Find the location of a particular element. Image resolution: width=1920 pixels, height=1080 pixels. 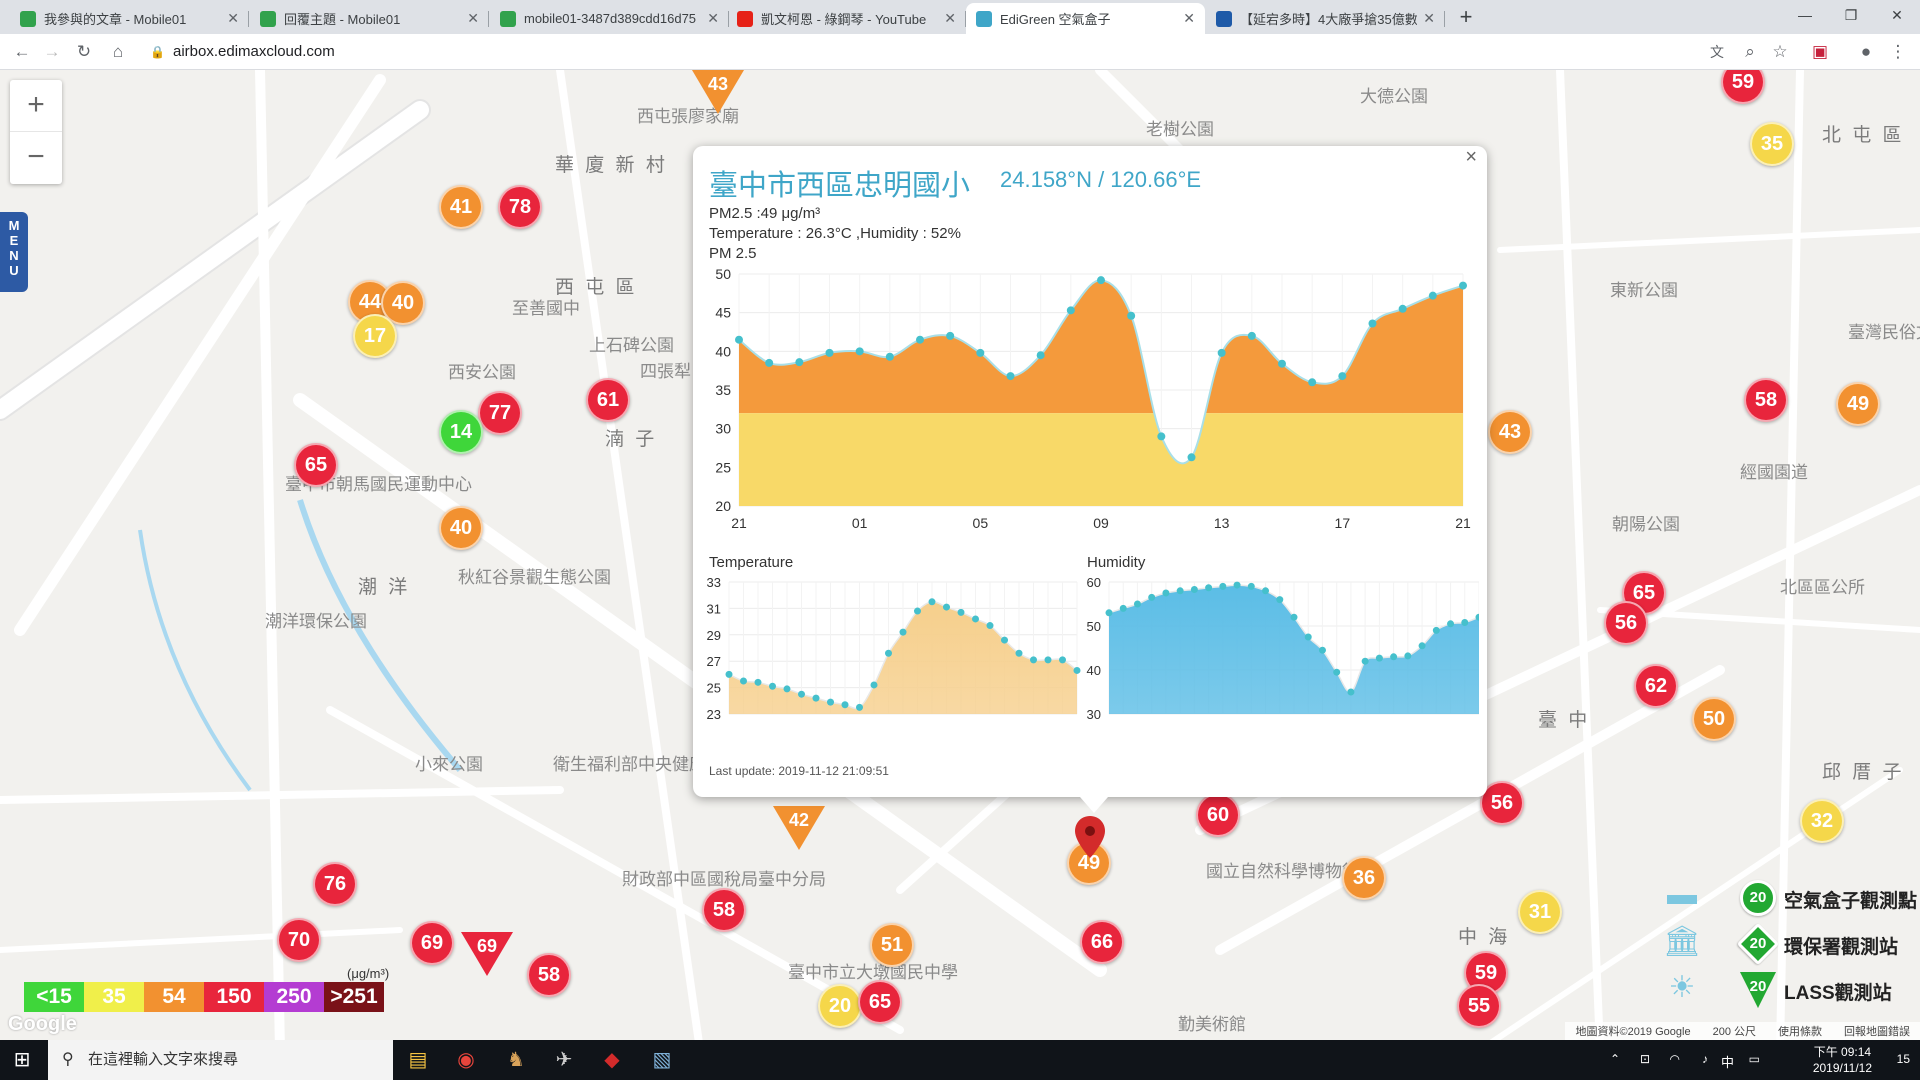

tab-1: 回覆主題 - Mobile01 ✕ is located at coordinates (369, 18).